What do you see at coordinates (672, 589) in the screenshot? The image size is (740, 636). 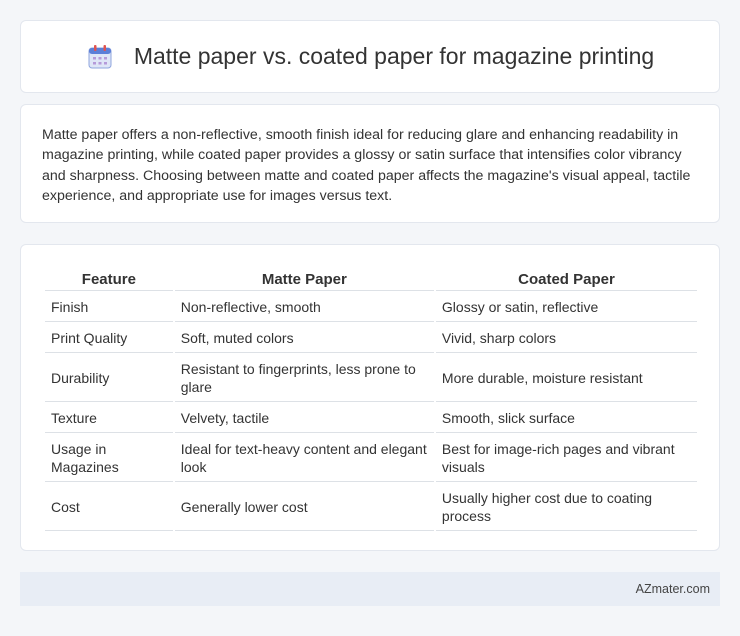 I see `footer-brand: AZmater.com` at bounding box center [672, 589].